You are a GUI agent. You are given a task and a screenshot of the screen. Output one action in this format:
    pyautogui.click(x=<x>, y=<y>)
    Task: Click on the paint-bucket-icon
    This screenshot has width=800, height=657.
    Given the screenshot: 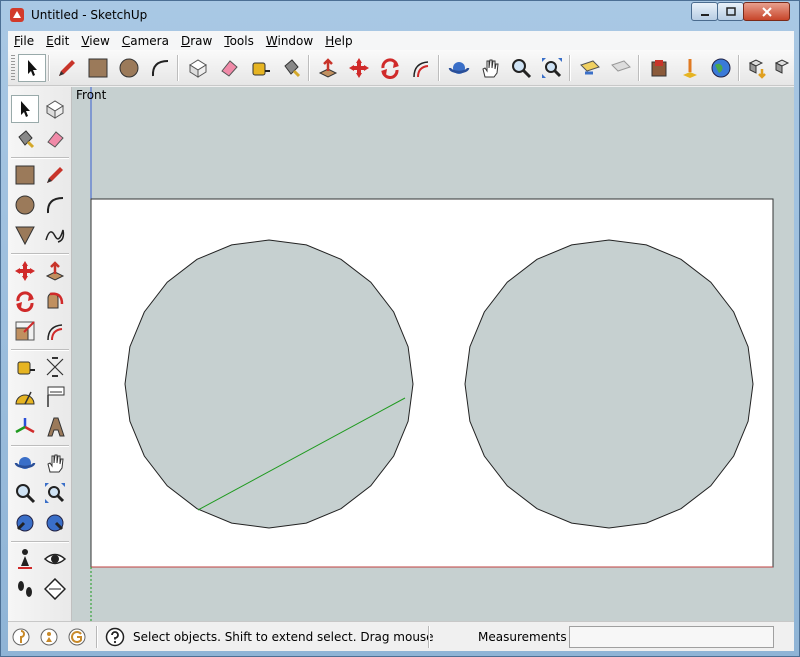 What is the action you would take?
    pyautogui.click(x=26, y=139)
    